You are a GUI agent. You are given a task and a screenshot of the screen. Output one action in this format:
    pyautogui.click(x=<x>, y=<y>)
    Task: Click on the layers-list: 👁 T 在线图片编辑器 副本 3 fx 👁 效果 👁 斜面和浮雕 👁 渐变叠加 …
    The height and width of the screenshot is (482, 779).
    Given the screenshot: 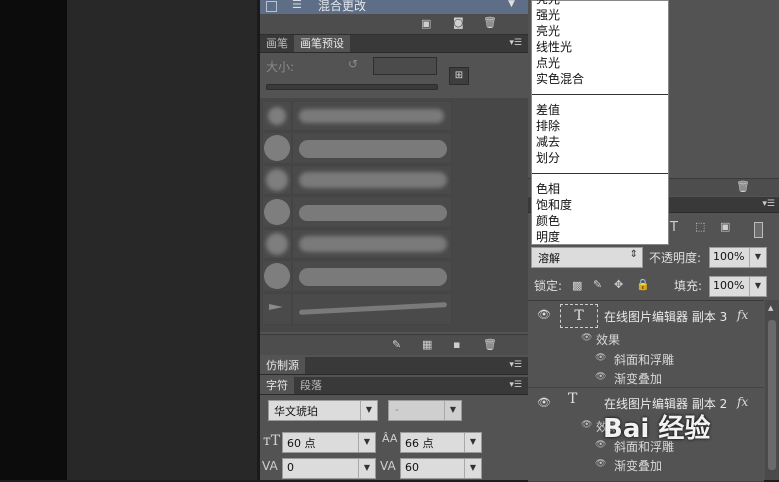 What is the action you would take?
    pyautogui.click(x=646, y=391)
    